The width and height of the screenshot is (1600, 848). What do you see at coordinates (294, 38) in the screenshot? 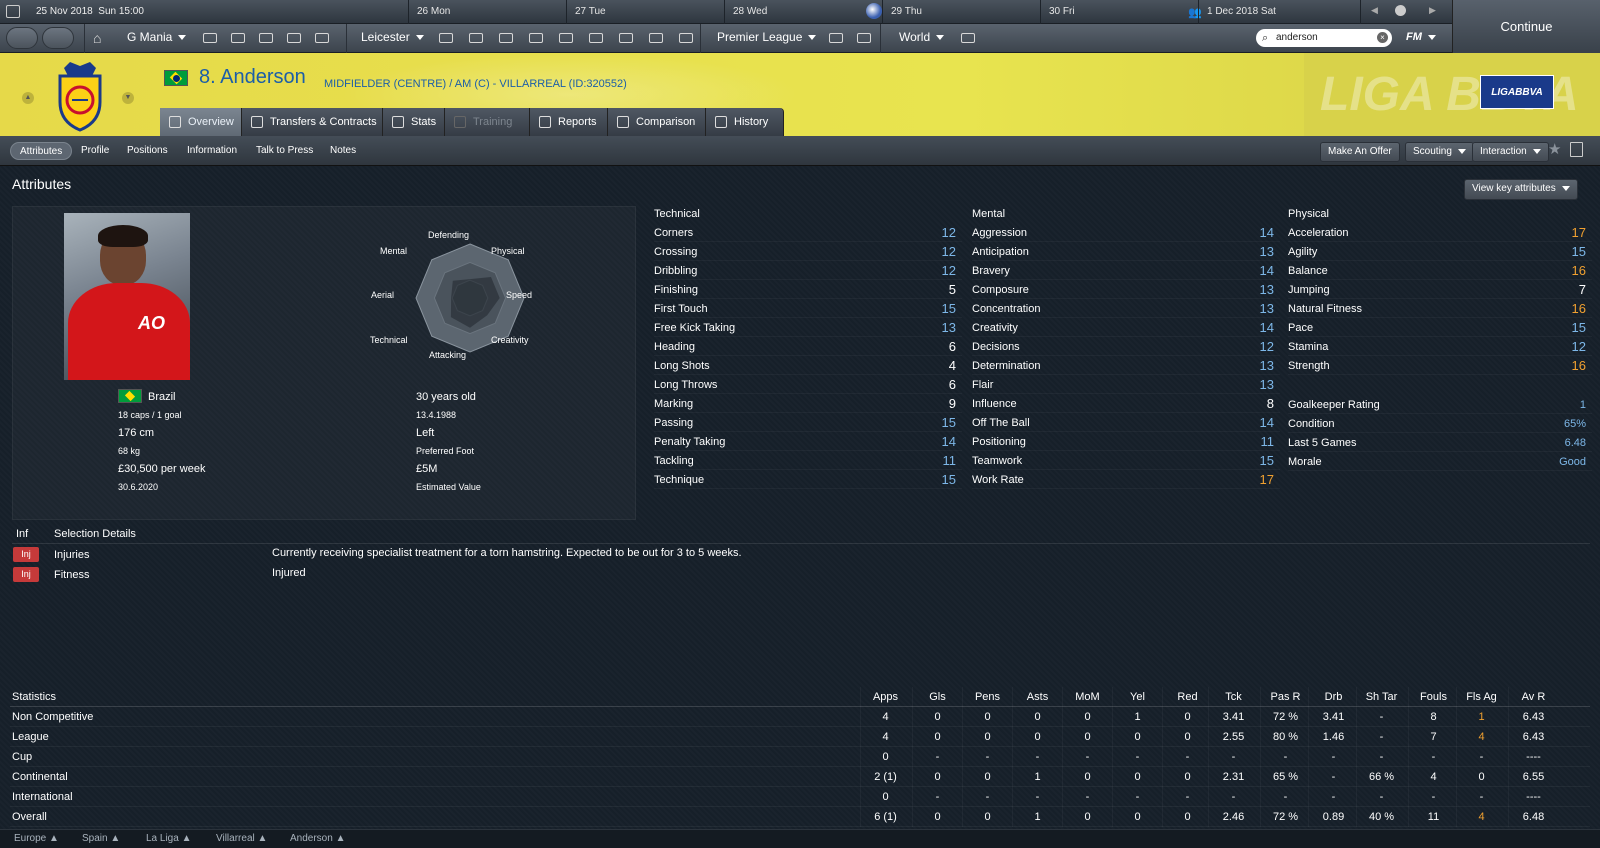
I see `briefcase-icon` at bounding box center [294, 38].